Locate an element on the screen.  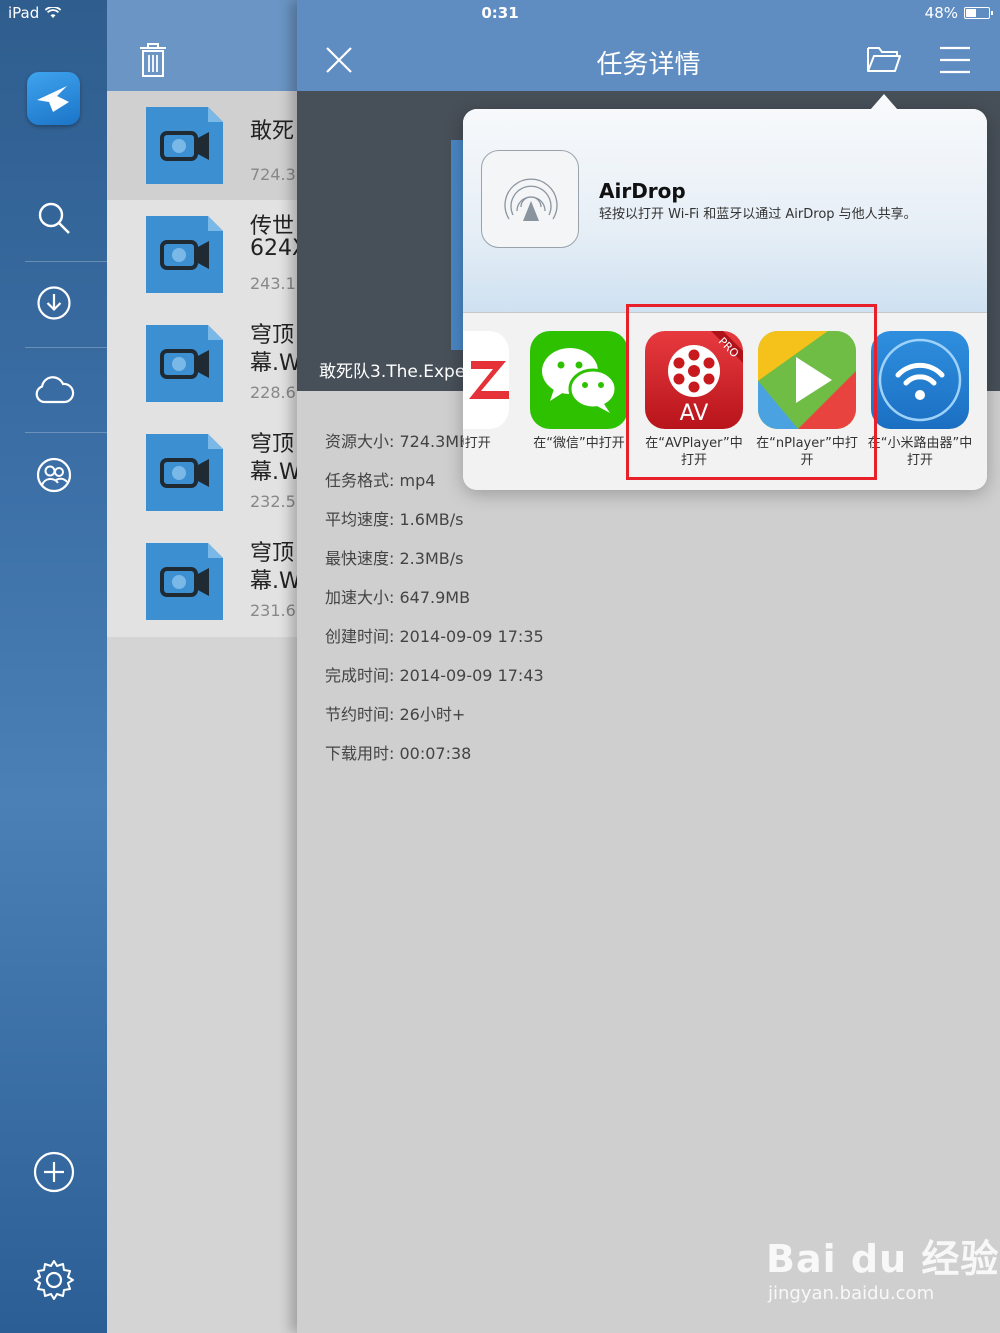
status-bar: iPad 0:31 48% is located at coordinates (500, 14).